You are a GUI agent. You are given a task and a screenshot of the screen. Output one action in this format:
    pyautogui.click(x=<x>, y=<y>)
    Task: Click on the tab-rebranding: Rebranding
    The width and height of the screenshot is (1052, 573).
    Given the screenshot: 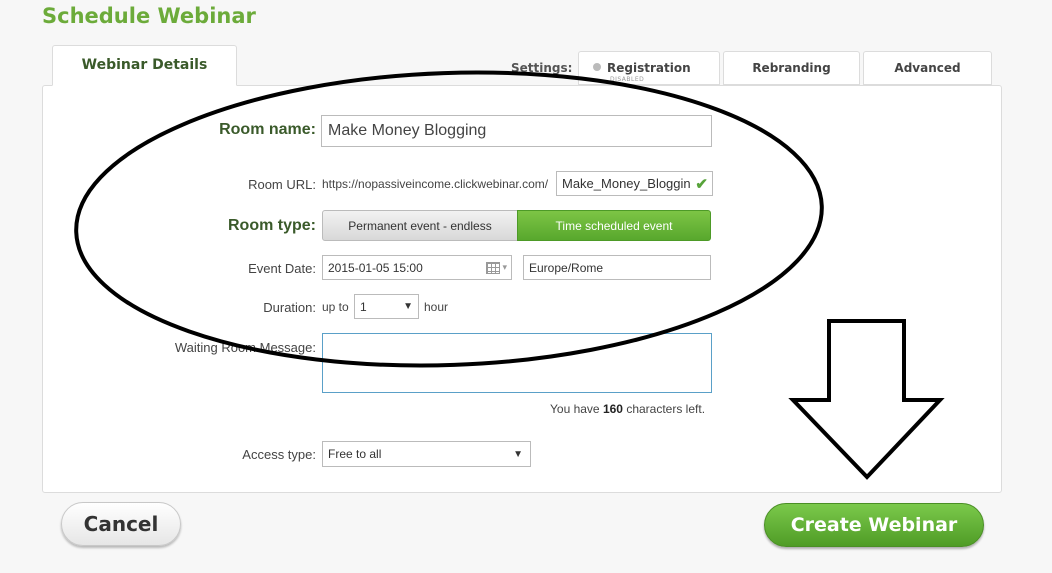 What is the action you would take?
    pyautogui.click(x=791, y=68)
    